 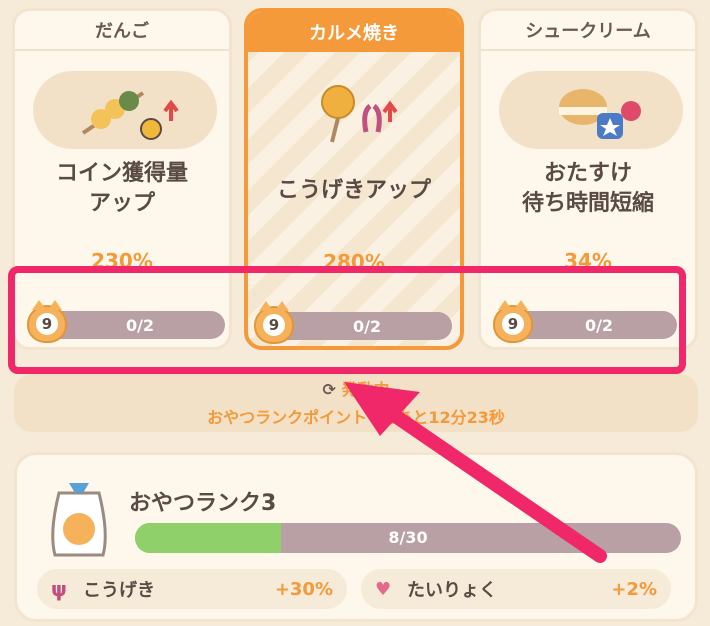 I want to click on card-title: シュークリーム, so click(x=588, y=31).